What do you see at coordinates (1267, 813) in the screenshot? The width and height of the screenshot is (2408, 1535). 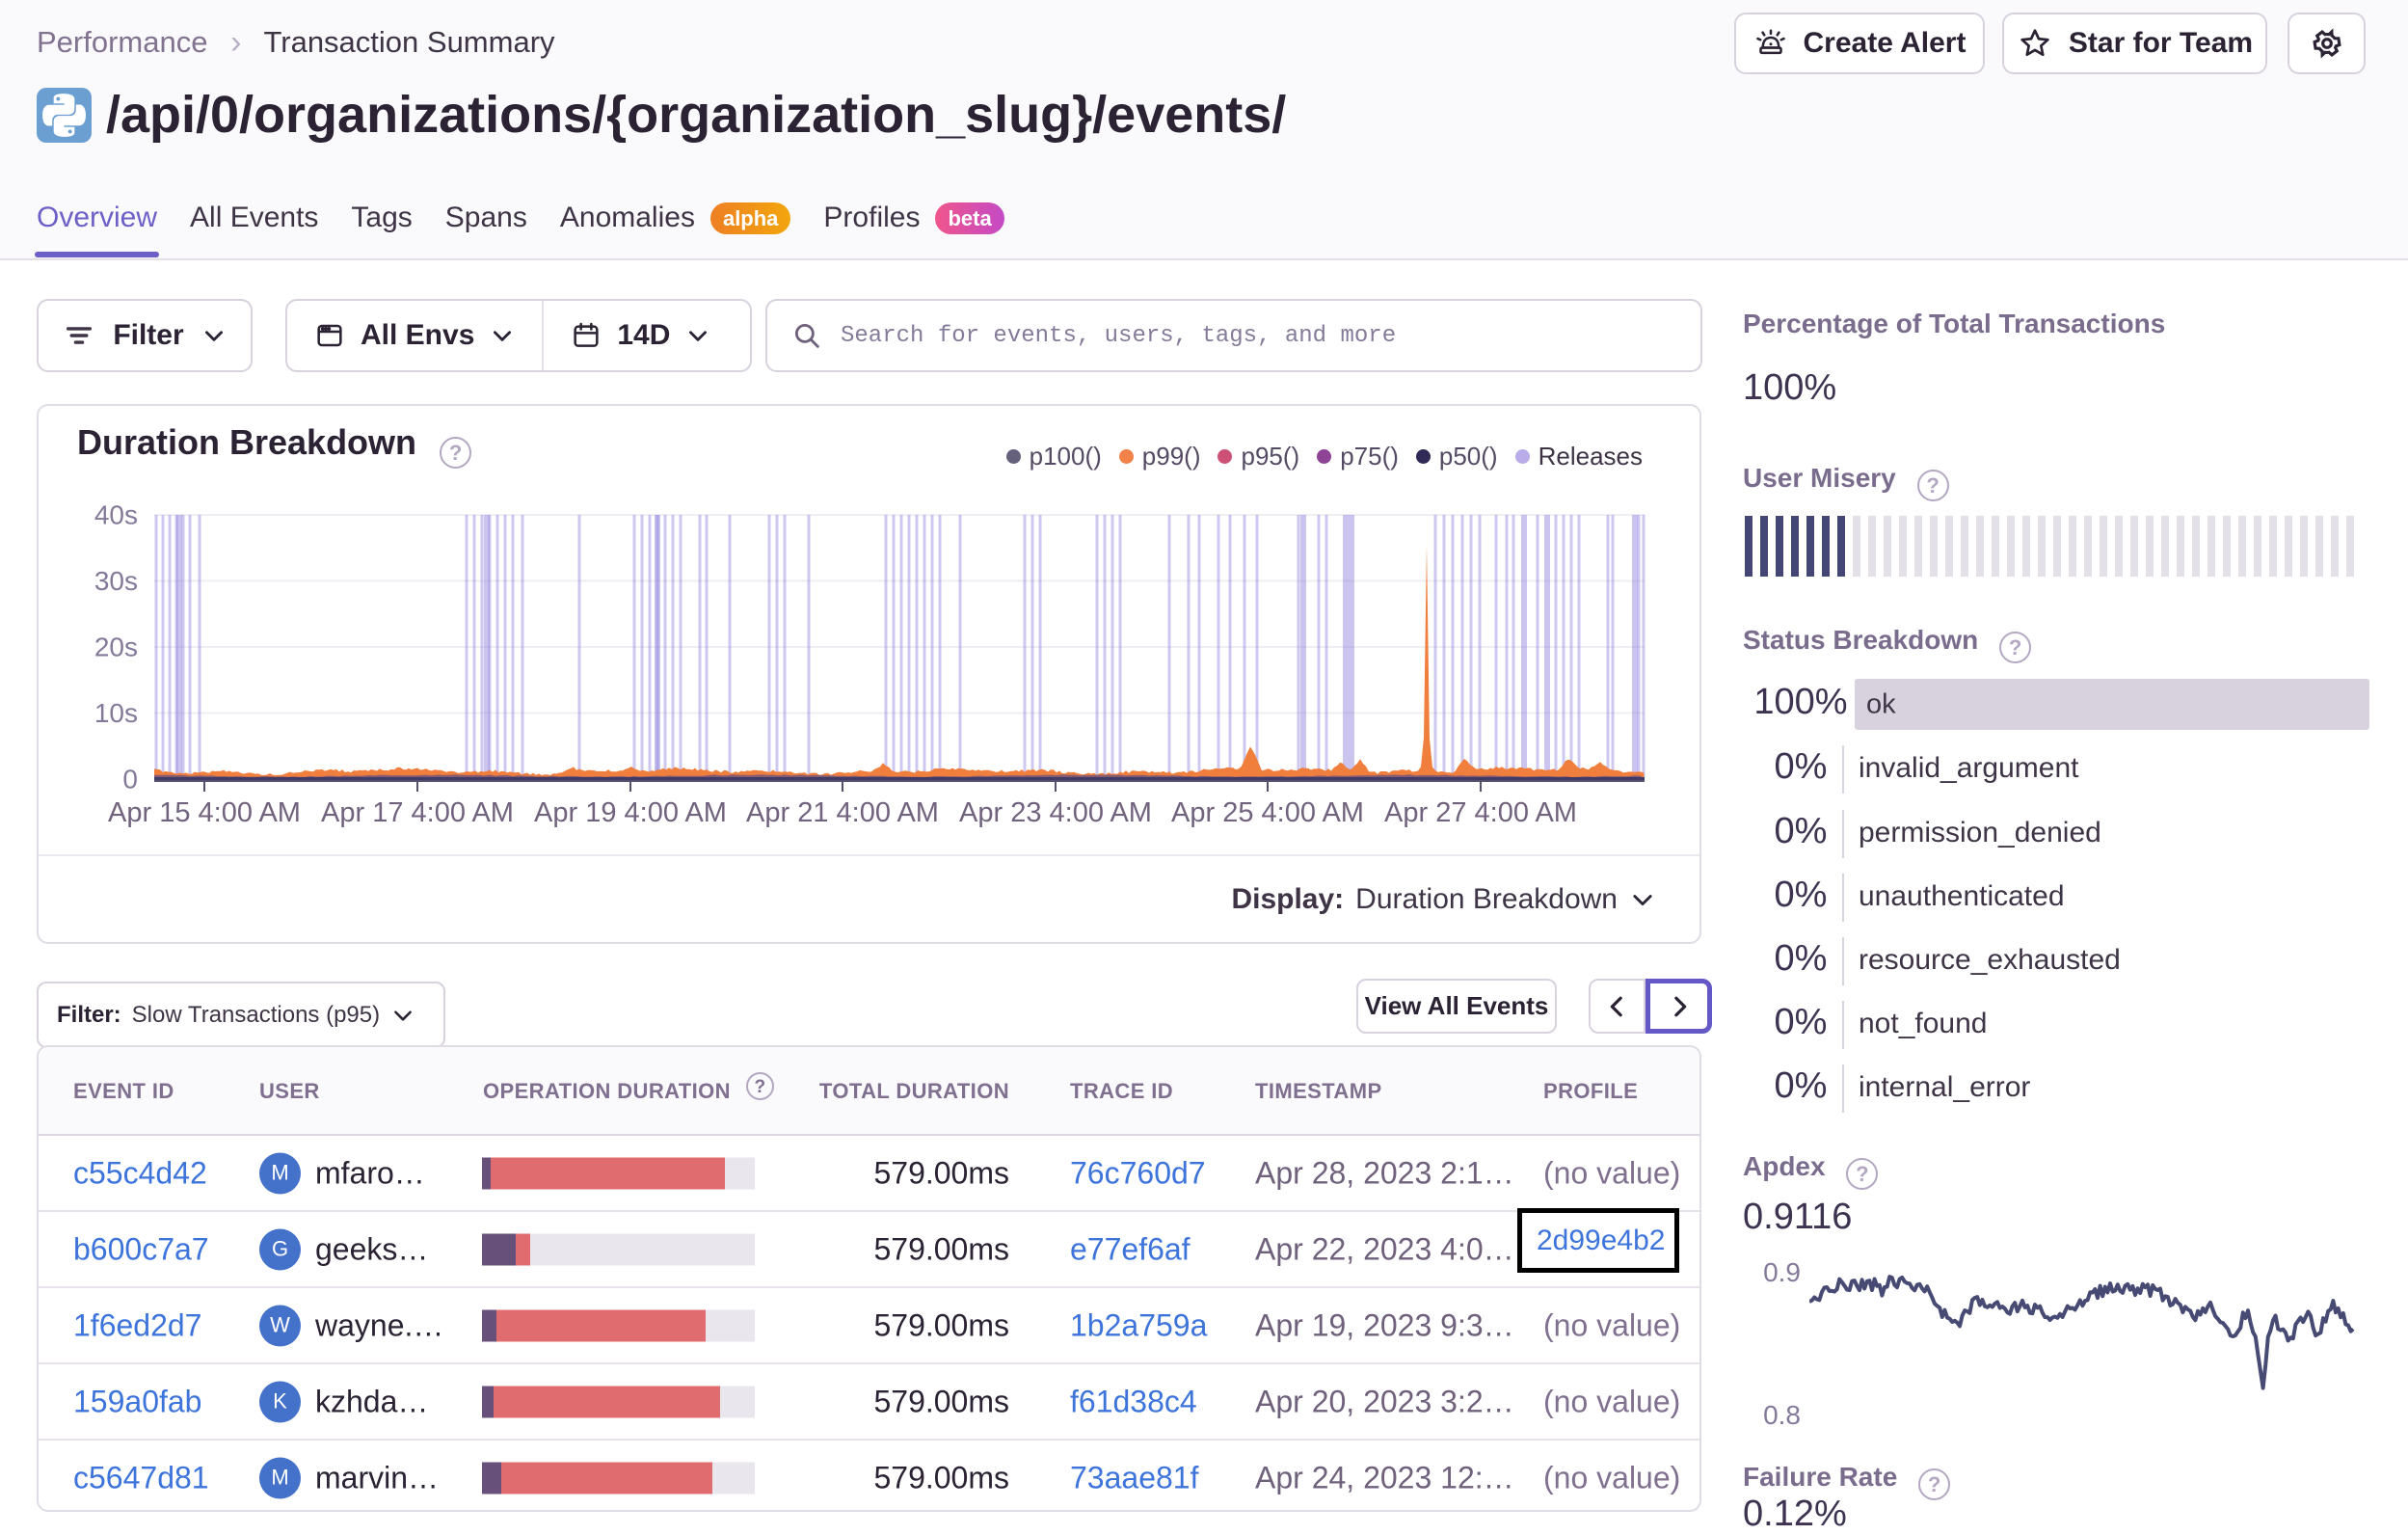 I see `svg-text: Apr 25 4:00 AM` at bounding box center [1267, 813].